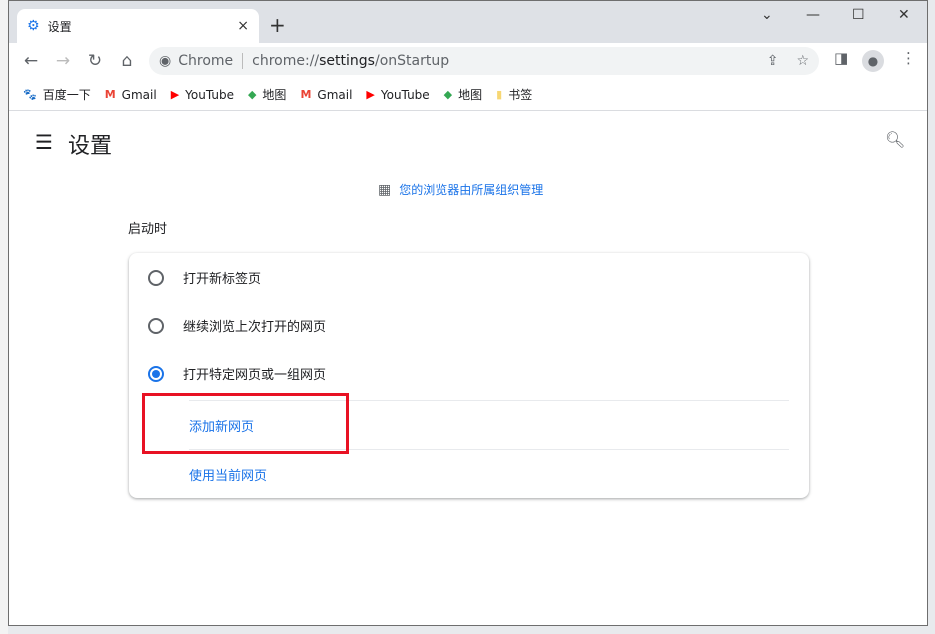  Describe the element at coordinates (245, 423) in the screenshot. I see `highlight-box` at that location.